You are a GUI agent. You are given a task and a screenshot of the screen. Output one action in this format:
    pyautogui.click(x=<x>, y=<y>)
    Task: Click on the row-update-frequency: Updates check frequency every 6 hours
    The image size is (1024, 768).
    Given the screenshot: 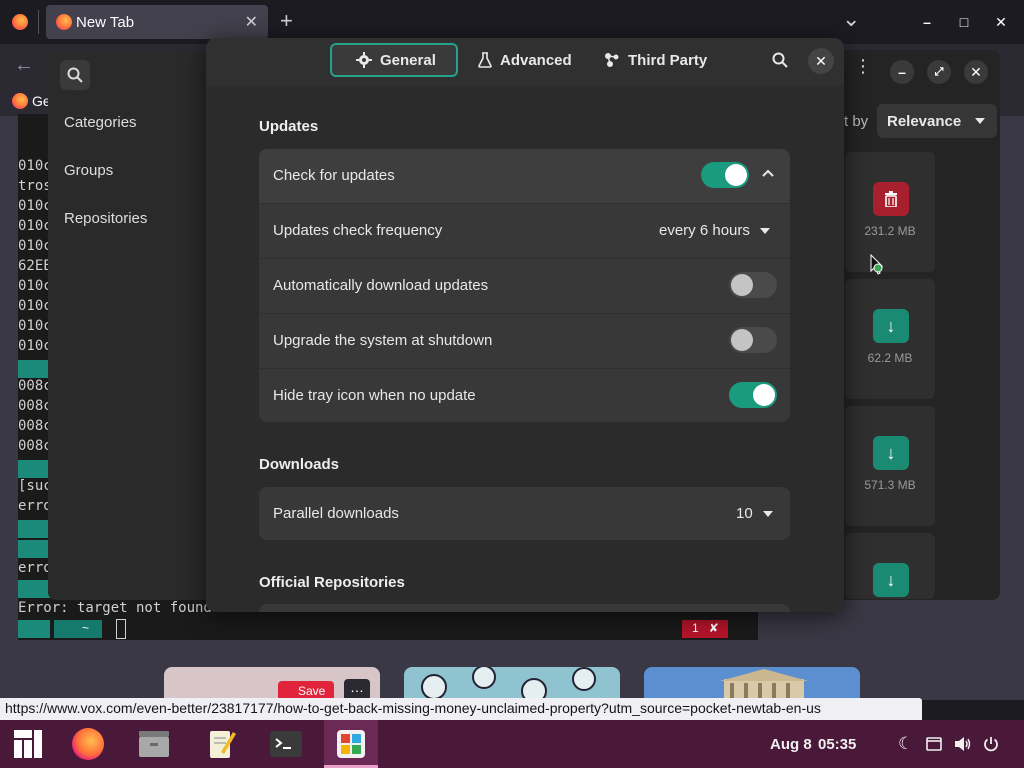 What is the action you would take?
    pyautogui.click(x=524, y=231)
    